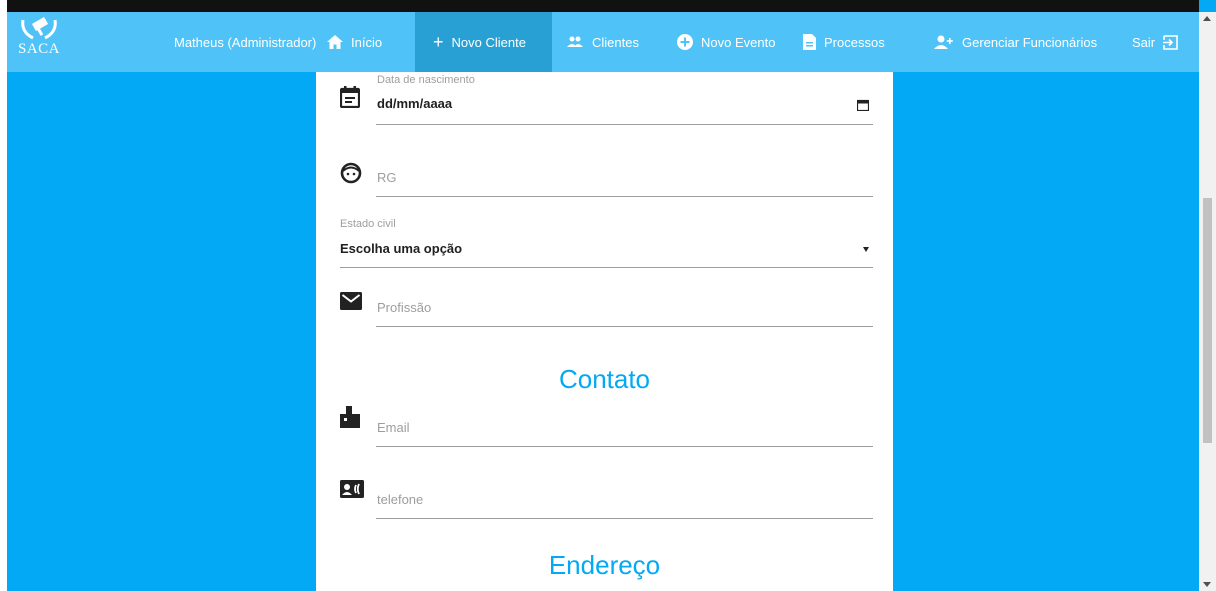 This screenshot has width=1216, height=591. I want to click on scroll-down-arrow-icon, so click(1207, 584).